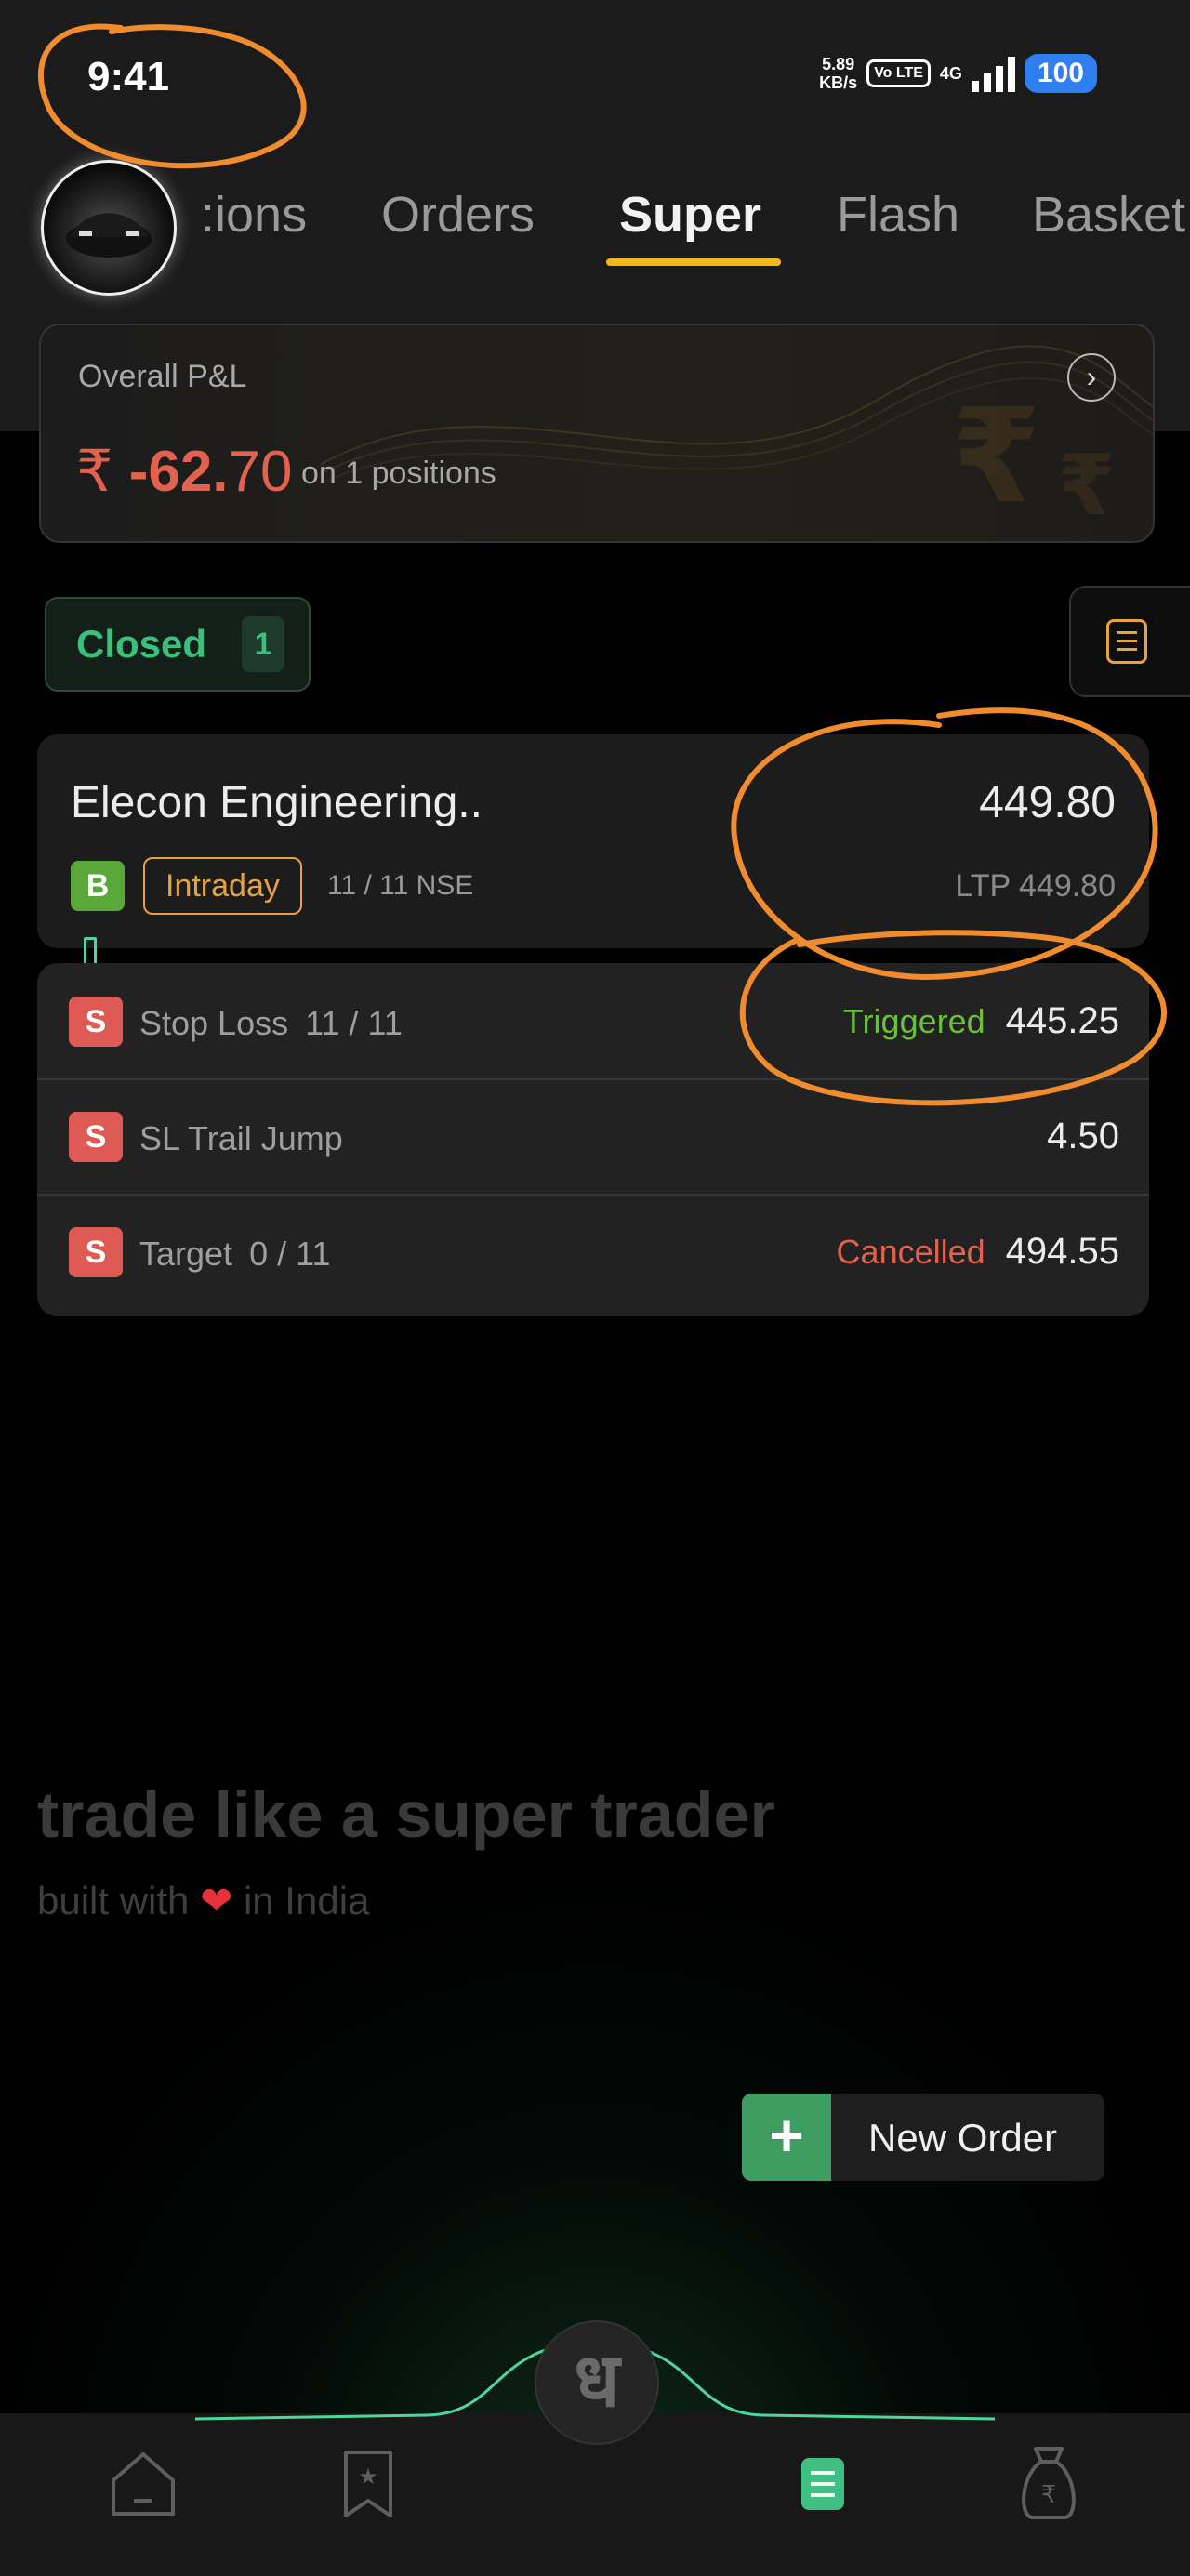 This screenshot has width=1190, height=2576. What do you see at coordinates (910, 1252) in the screenshot?
I see `status-cancelled: Cancelled` at bounding box center [910, 1252].